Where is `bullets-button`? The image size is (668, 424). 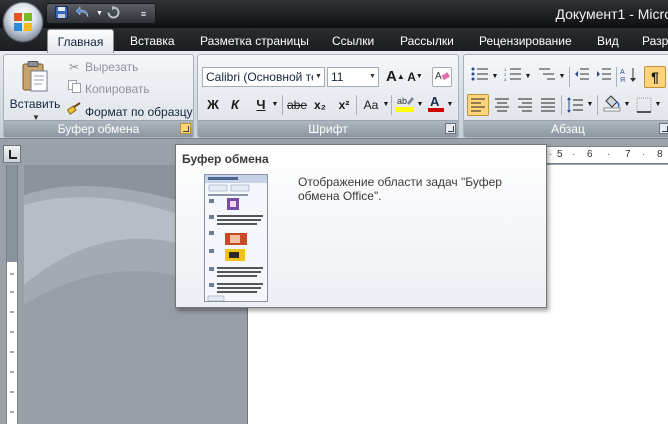
bullets-button is located at coordinates (480, 77).